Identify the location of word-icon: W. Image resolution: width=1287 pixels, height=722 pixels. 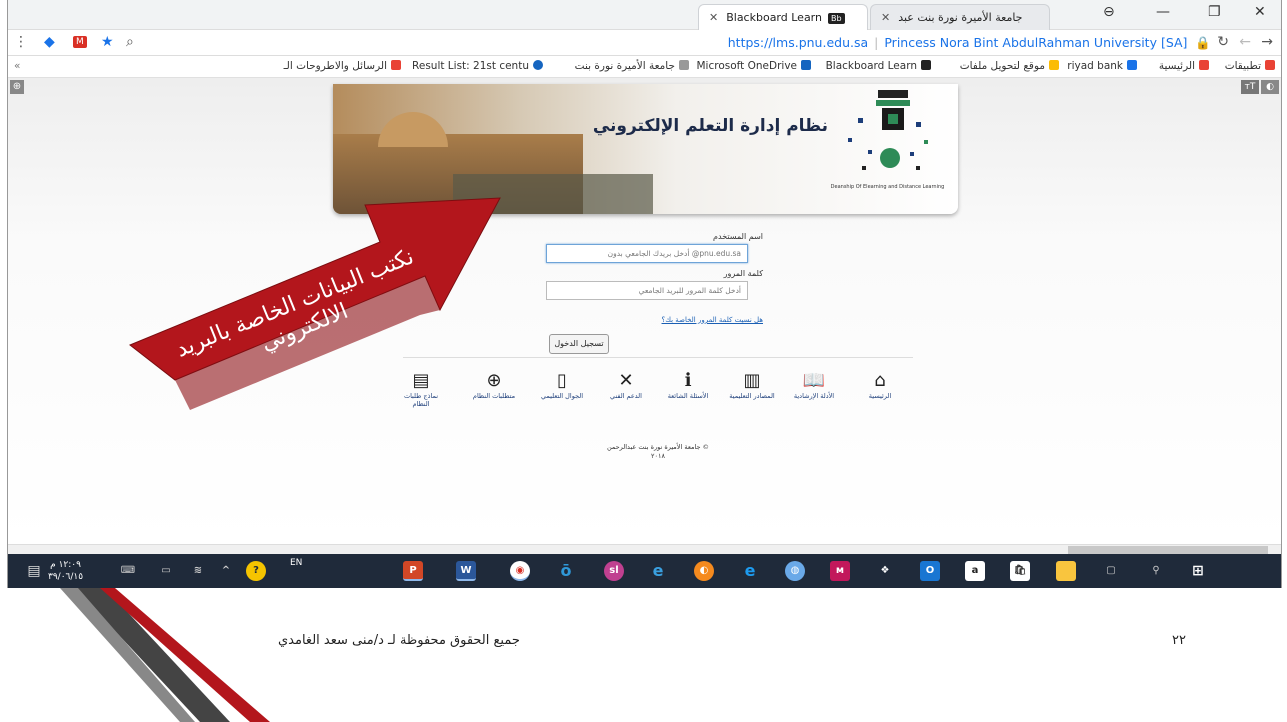
(466, 571).